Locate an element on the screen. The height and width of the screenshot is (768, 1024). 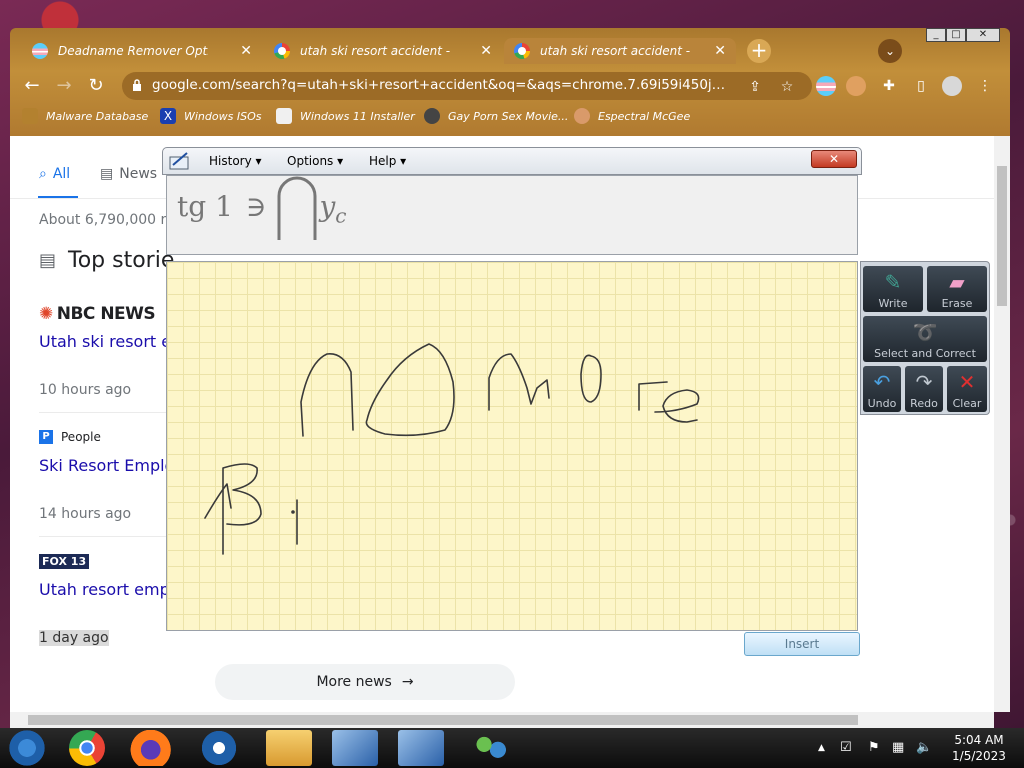
reload-icon: ↻ is located at coordinates (96, 85).